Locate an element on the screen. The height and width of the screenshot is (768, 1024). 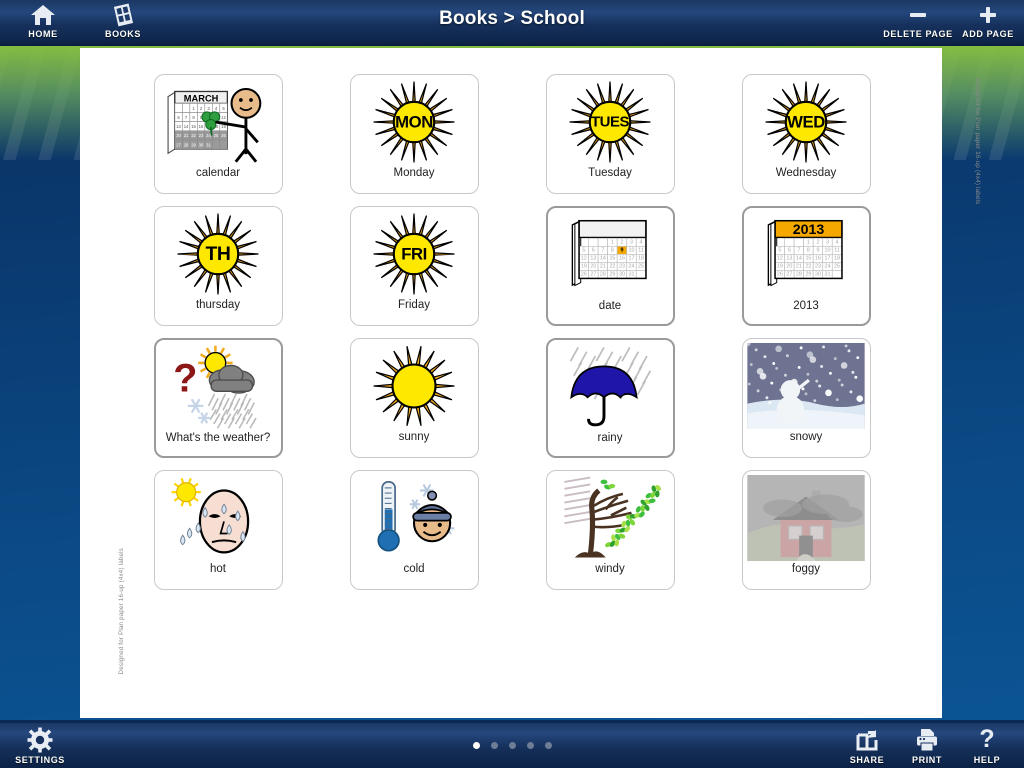
symbol-card: WED Wednesday is located at coordinates (806, 134).